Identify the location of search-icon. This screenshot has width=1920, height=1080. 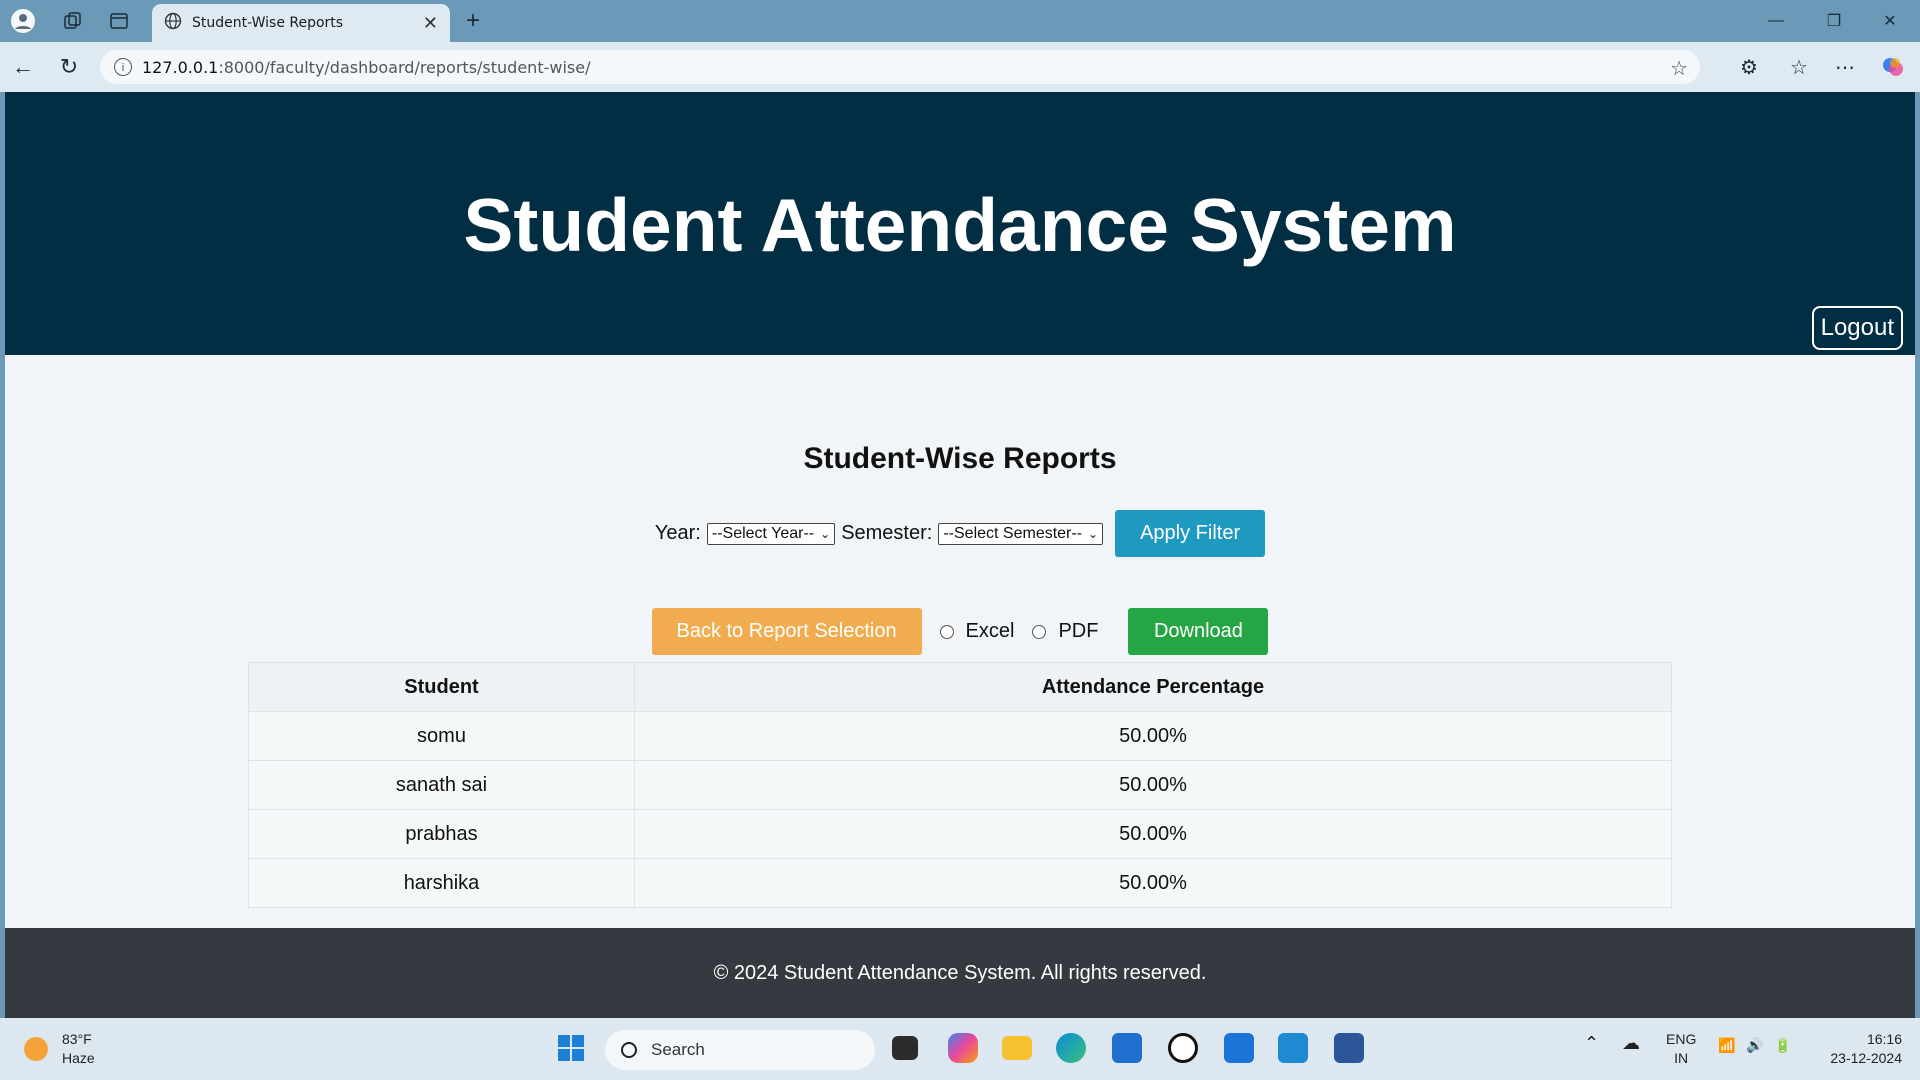
(629, 1050).